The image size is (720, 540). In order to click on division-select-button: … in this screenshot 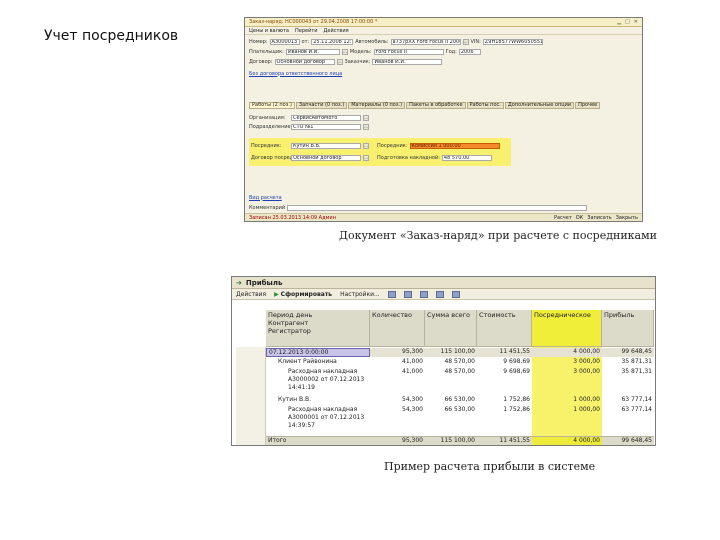, I will do `click(366, 126)`.